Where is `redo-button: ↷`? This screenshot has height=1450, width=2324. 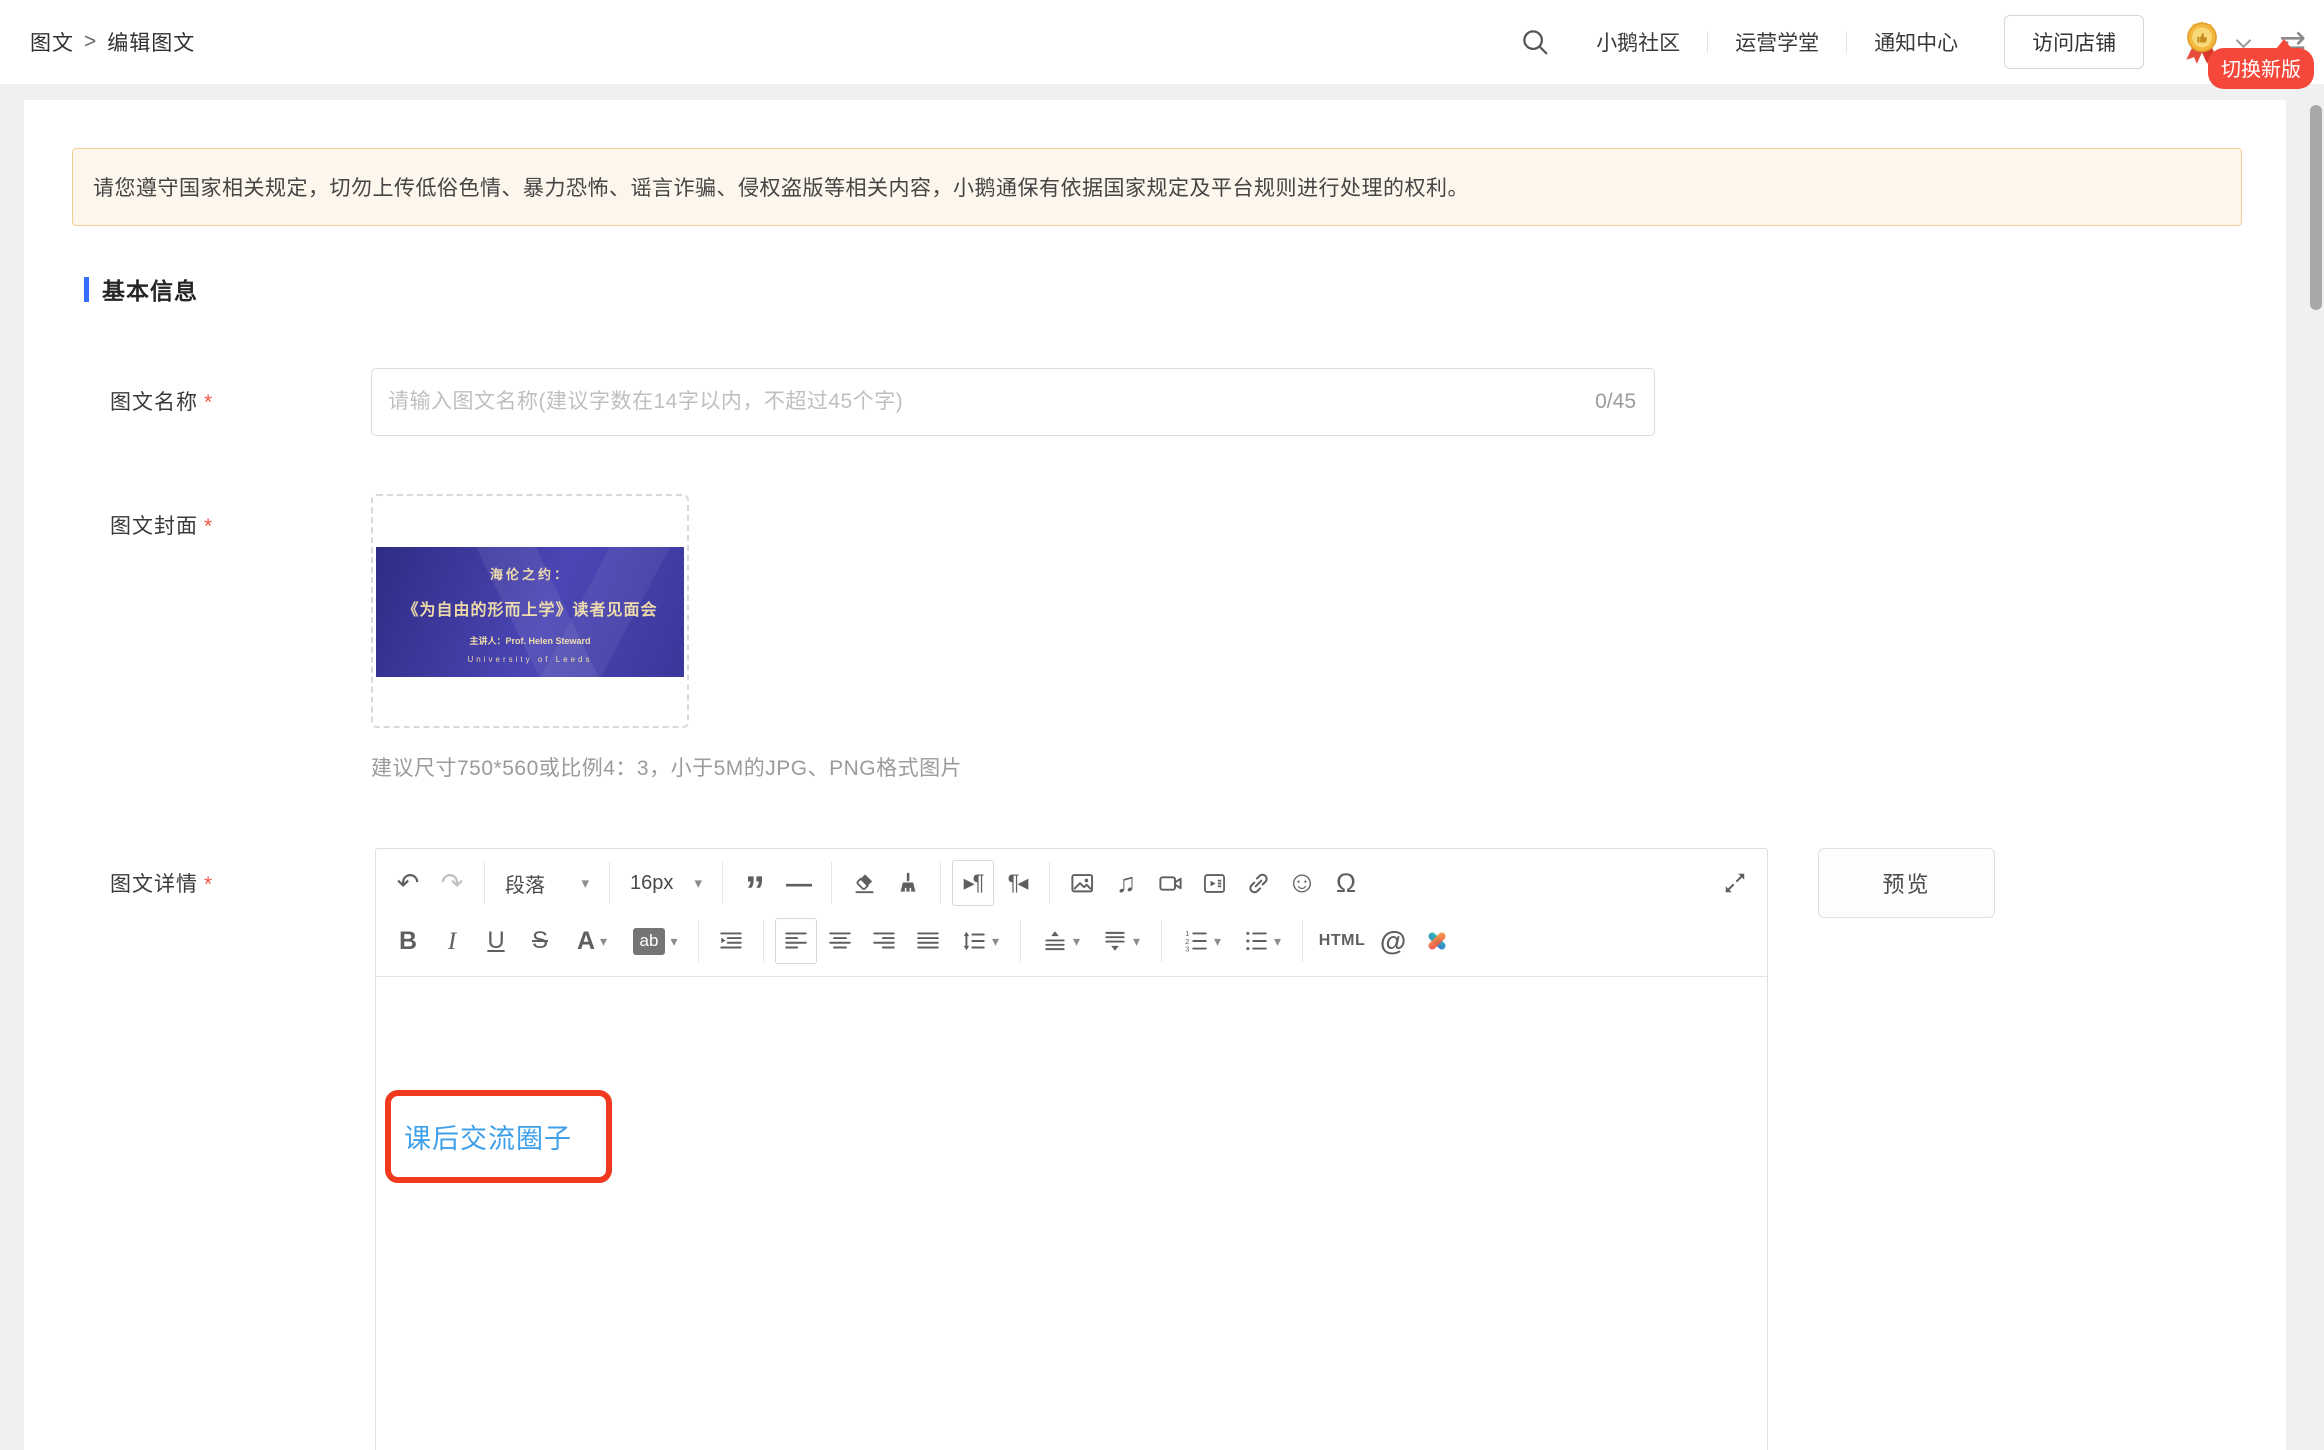
redo-button: ↷ is located at coordinates (452, 883).